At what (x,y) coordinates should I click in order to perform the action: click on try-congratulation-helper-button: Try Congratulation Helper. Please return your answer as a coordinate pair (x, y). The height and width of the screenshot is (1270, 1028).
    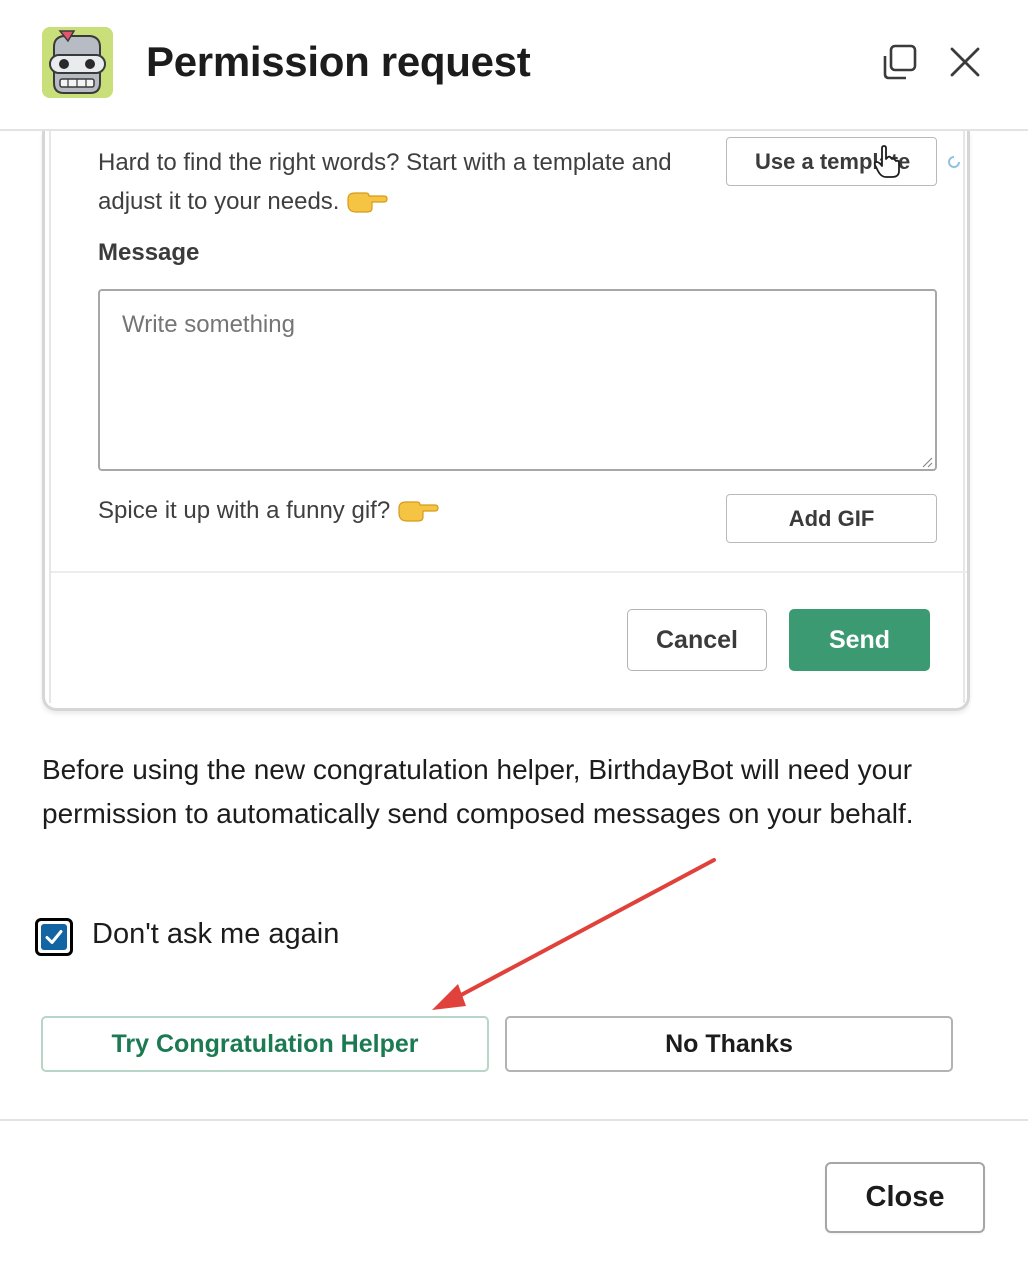
    Looking at the image, I should click on (265, 1044).